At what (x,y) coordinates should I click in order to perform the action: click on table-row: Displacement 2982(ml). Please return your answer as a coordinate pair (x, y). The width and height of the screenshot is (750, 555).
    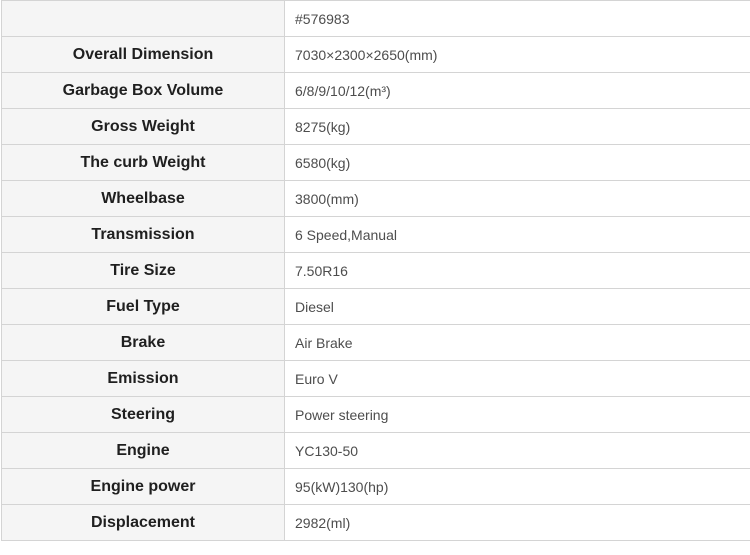
    Looking at the image, I should click on (375, 522).